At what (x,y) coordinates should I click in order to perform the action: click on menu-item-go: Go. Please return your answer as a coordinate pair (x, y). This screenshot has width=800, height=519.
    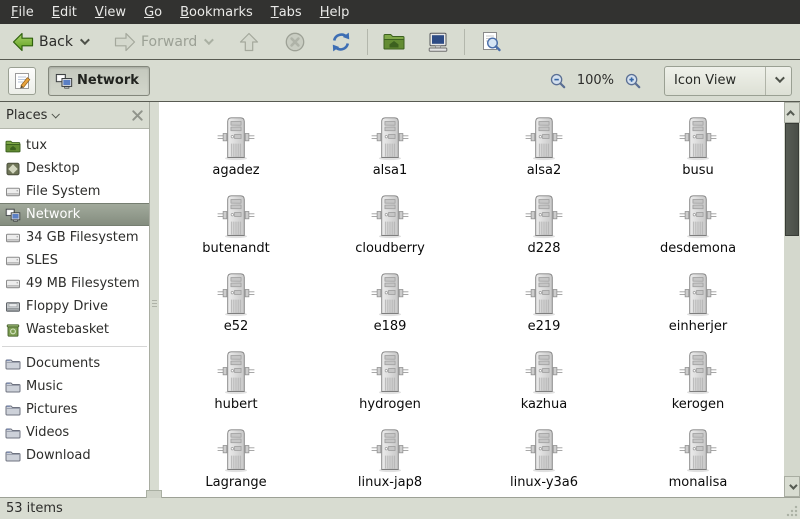
    Looking at the image, I should click on (153, 12).